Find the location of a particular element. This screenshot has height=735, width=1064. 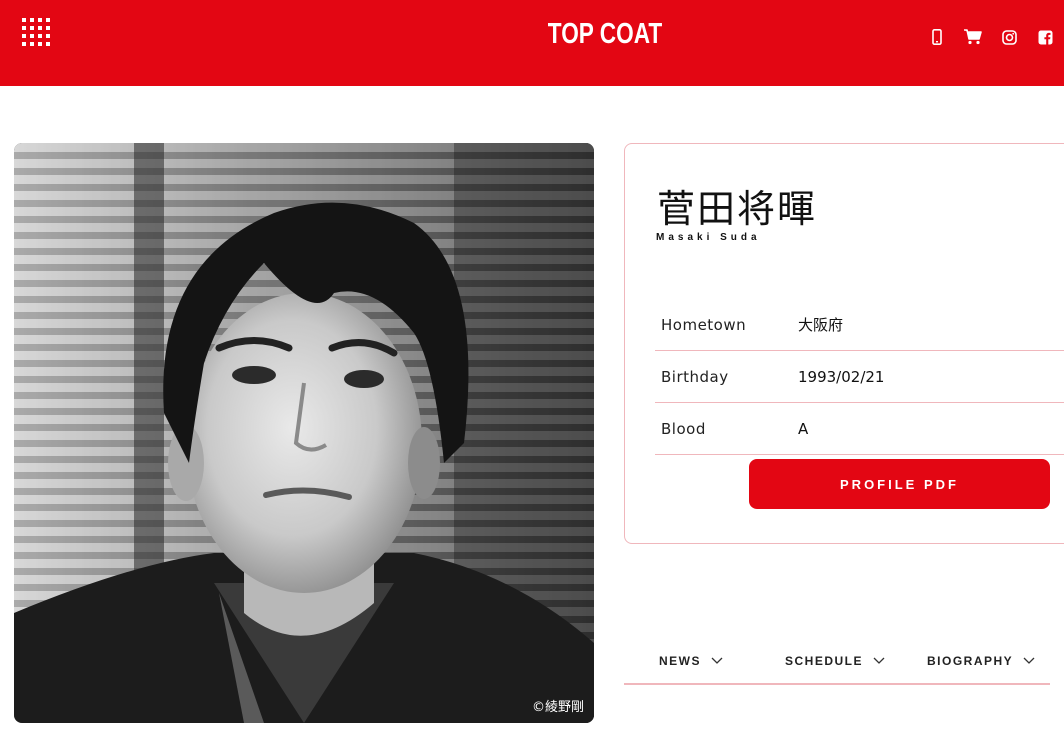

profile-pdf-button: PROFILE PDF is located at coordinates (899, 484).